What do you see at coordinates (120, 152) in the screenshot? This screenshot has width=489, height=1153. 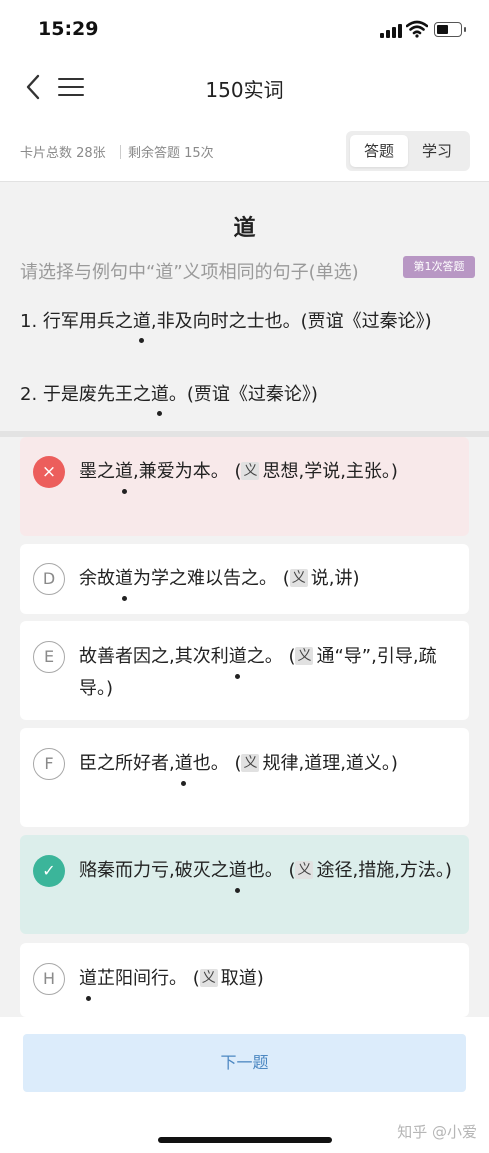 I see `stats-divider` at bounding box center [120, 152].